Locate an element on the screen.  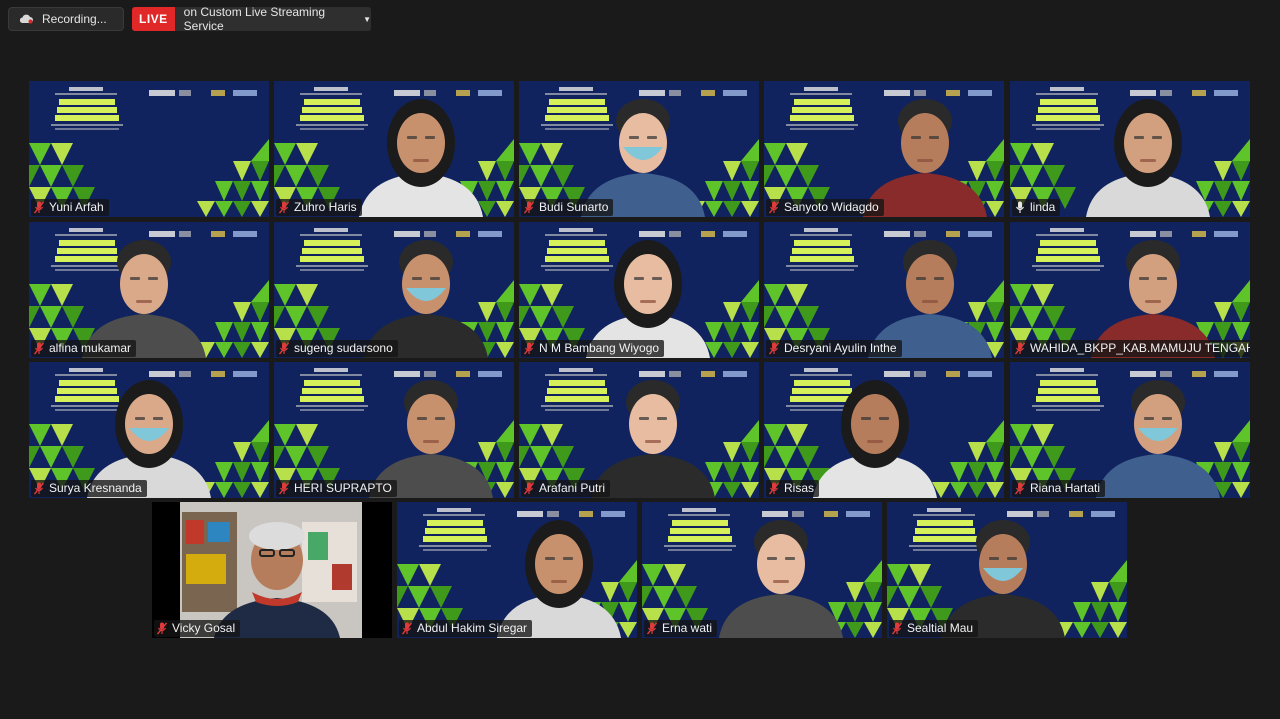
participant-name-label: Zuhro Haris is located at coordinates (319, 207).